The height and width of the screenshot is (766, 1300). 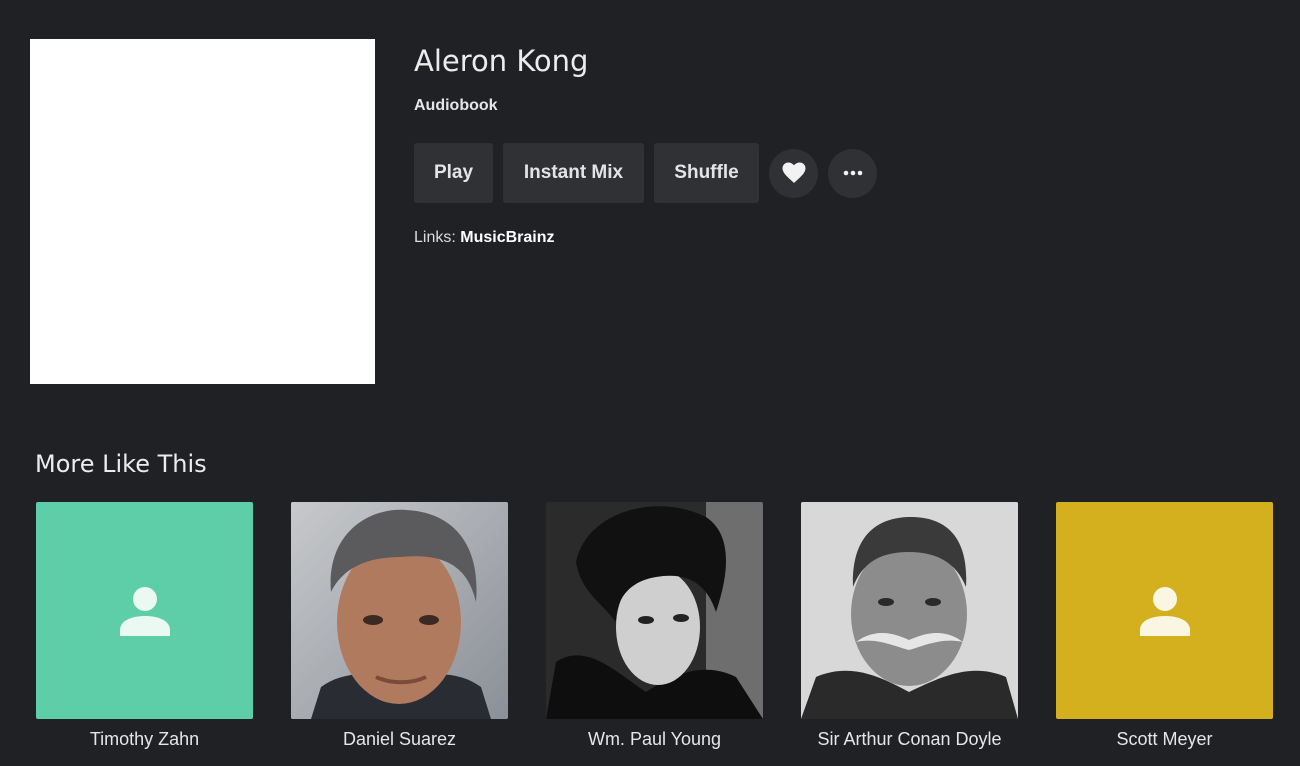 What do you see at coordinates (654, 739) in the screenshot?
I see `card-name: Wm. Paul Young` at bounding box center [654, 739].